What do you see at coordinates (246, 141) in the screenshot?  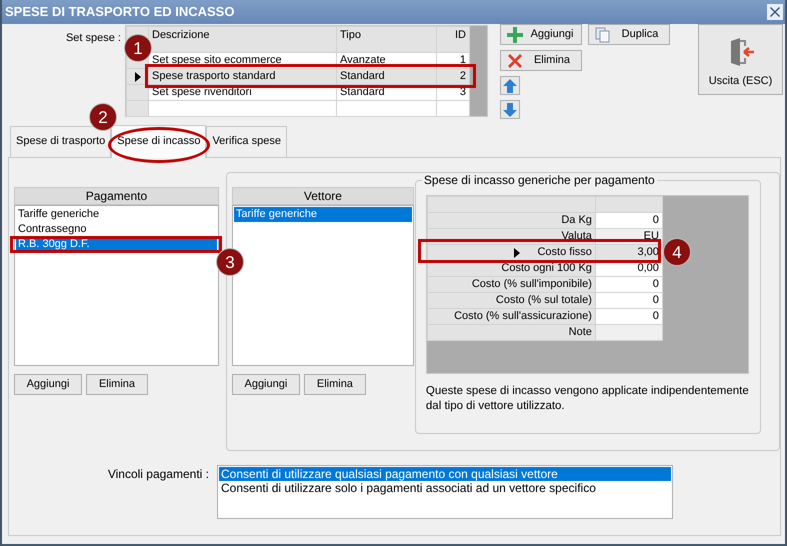 I see `tab: Verifica spese` at bounding box center [246, 141].